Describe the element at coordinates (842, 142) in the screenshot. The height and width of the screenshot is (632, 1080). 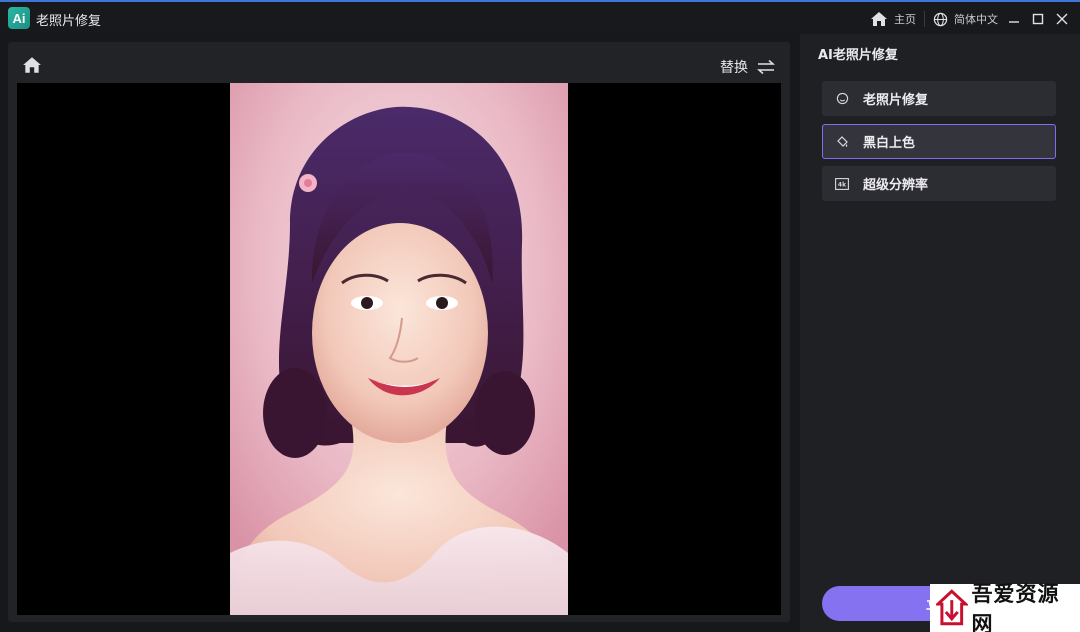
I see `paint-bucket-icon` at that location.